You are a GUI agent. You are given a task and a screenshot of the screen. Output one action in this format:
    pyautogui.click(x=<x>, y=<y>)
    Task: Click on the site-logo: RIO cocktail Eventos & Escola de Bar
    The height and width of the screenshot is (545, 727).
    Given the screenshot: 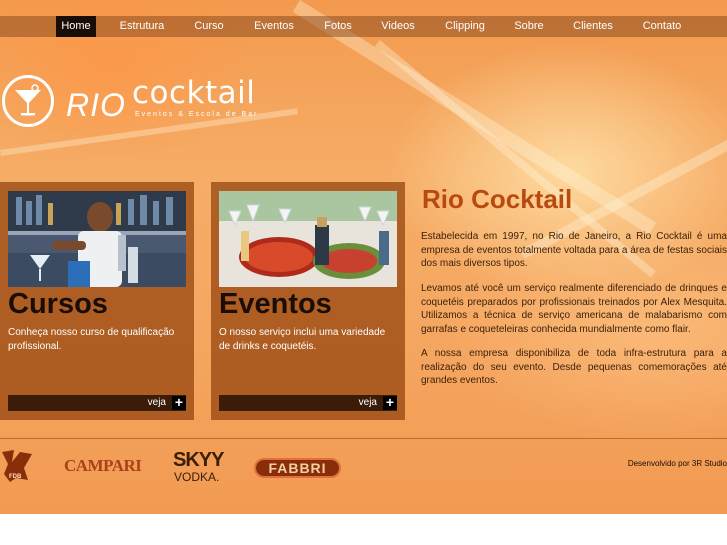 What is the action you would take?
    pyautogui.click(x=137, y=103)
    